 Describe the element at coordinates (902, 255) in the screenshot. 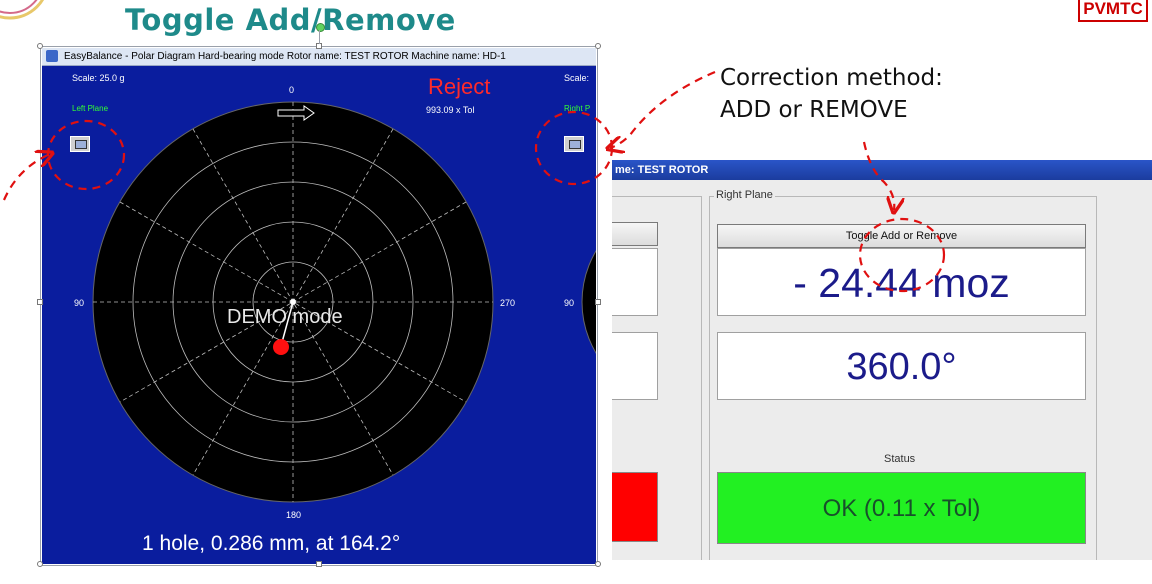

I see `highlight-toggle-button` at that location.